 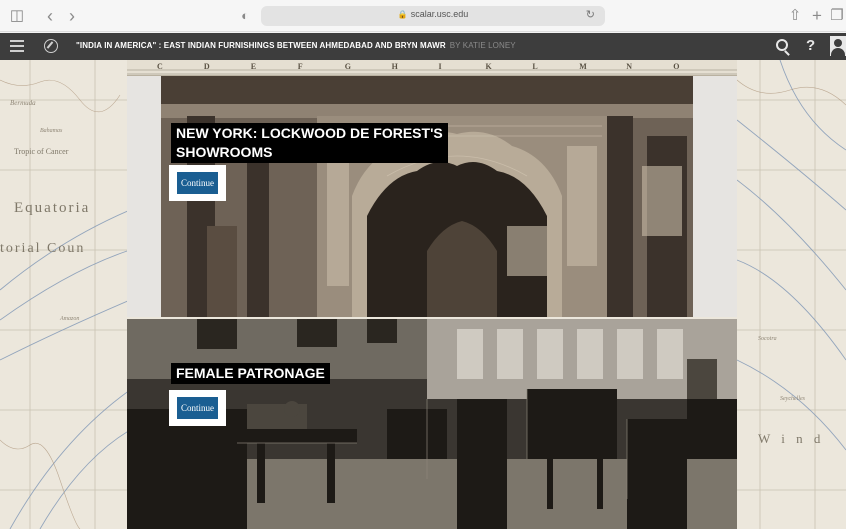 I want to click on book-author: BY KATIE LONEY, so click(x=482, y=45).